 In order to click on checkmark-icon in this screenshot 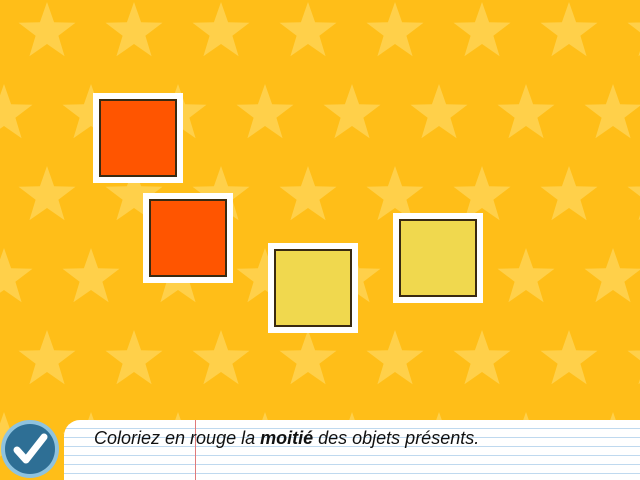, I will do `click(30, 448)`.